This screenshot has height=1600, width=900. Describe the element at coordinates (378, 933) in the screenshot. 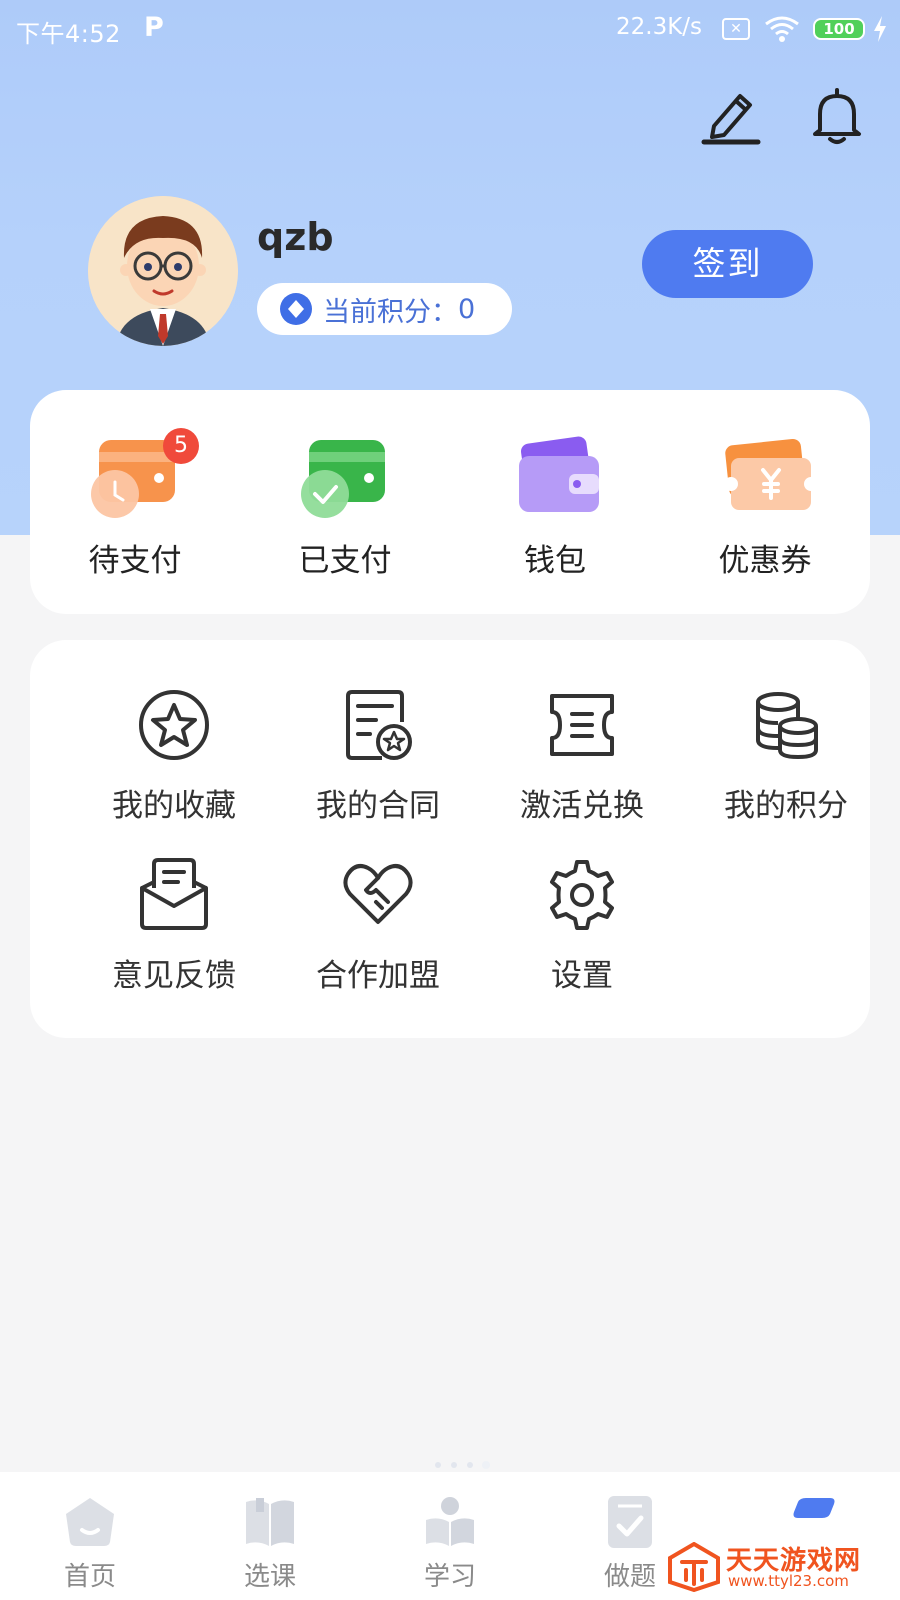

I see `menu-item-partnership: 合作加盟` at that location.